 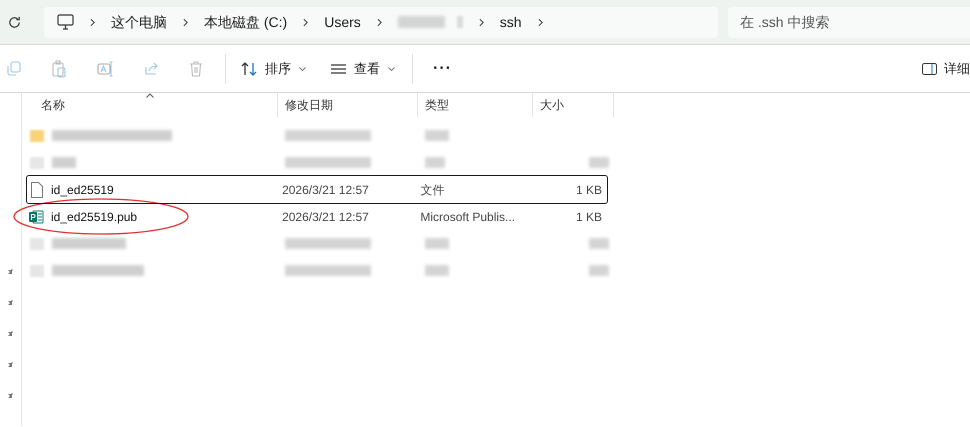 What do you see at coordinates (929, 68) in the screenshot?
I see `details-pane-icon` at bounding box center [929, 68].